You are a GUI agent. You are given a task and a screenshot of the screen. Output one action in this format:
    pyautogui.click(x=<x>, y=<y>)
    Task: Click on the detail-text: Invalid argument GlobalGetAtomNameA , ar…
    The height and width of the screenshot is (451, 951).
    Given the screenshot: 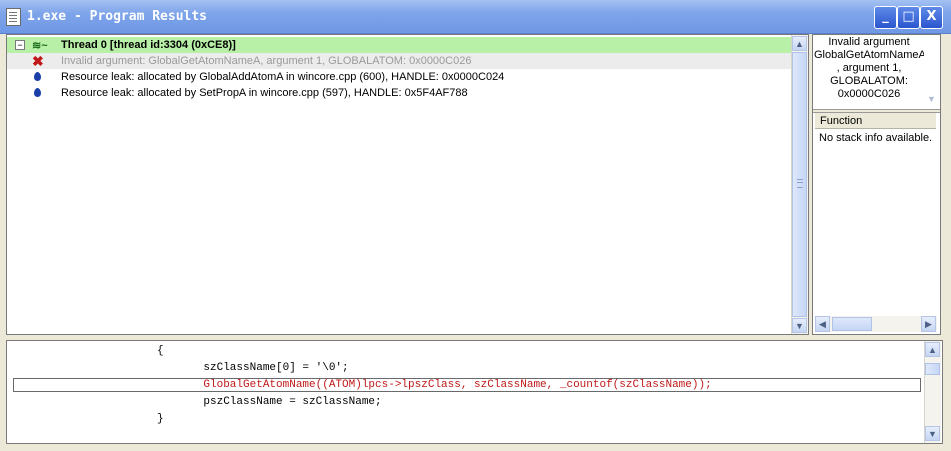 What is the action you would take?
    pyautogui.click(x=870, y=69)
    